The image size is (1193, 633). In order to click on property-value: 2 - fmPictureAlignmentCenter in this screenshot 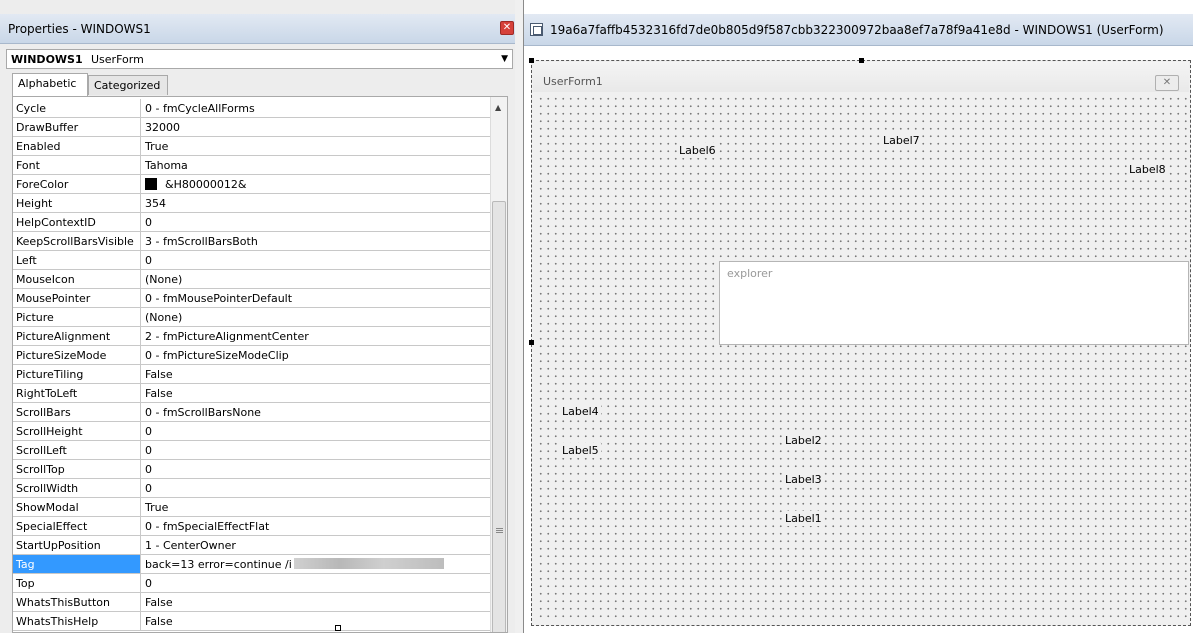, I will do `click(316, 336)`.